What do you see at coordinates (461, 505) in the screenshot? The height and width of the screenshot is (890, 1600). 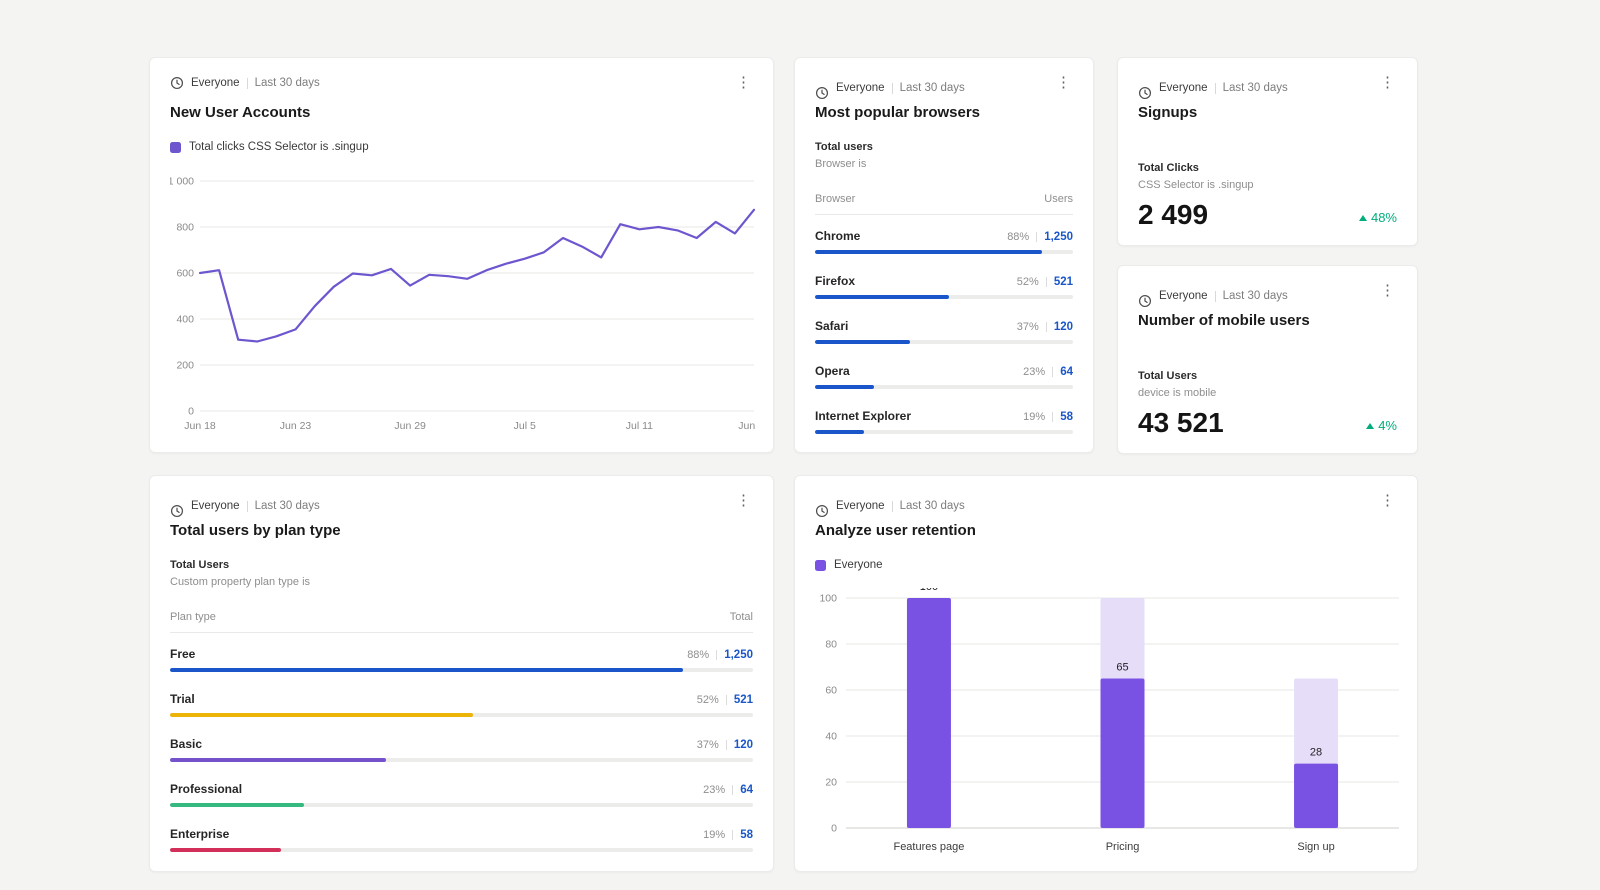 I see `card-header: Everyone Last 30 days ⋮` at bounding box center [461, 505].